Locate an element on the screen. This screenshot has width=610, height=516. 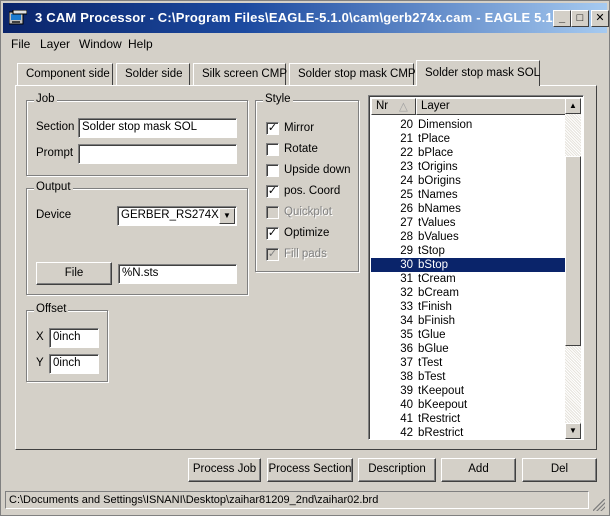
layer-name: tNames is located at coordinates (438, 195).